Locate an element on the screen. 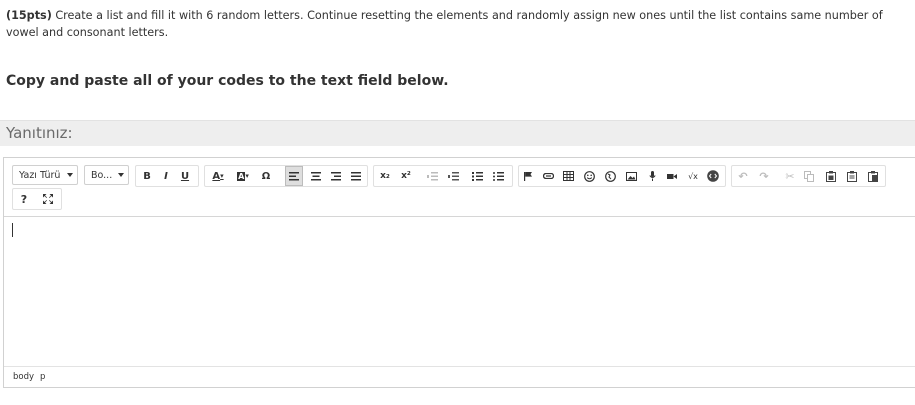 The width and height of the screenshot is (915, 405). bullet-list-icon is located at coordinates (498, 176).